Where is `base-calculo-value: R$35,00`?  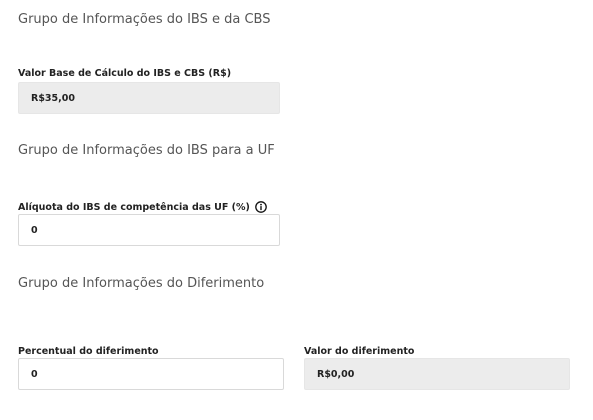
base-calculo-value: R$35,00 is located at coordinates (53, 98).